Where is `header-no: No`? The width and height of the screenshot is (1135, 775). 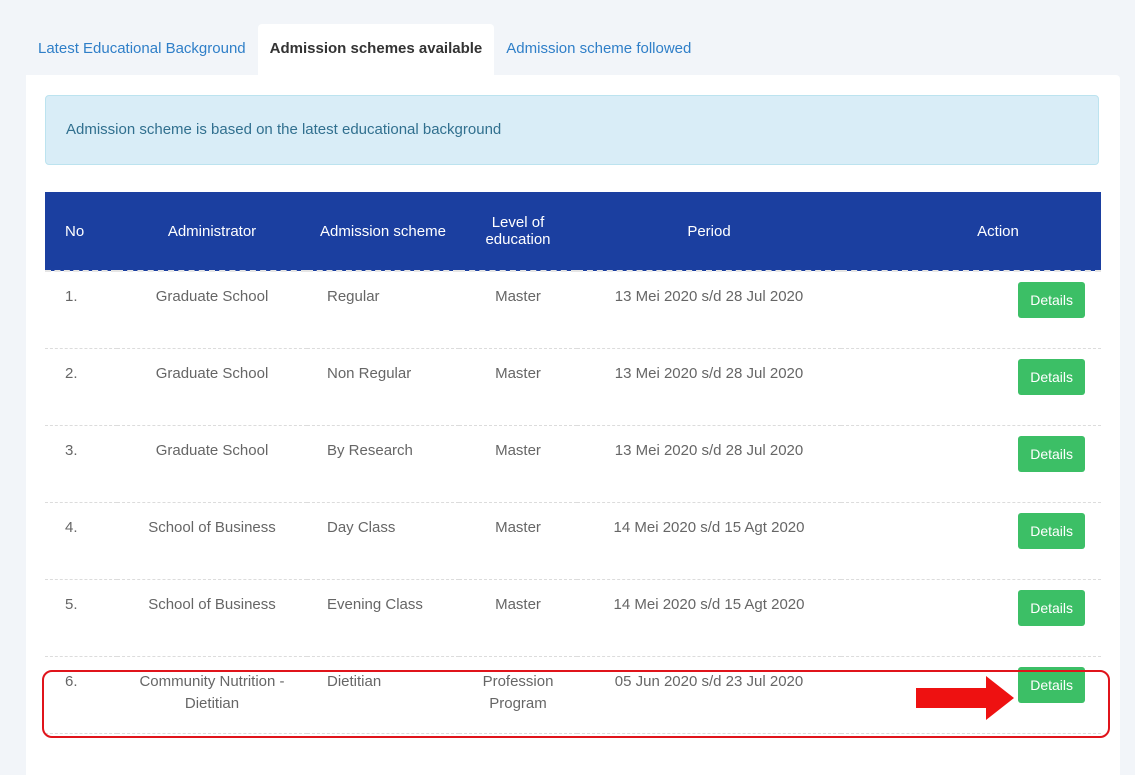 header-no: No is located at coordinates (81, 232).